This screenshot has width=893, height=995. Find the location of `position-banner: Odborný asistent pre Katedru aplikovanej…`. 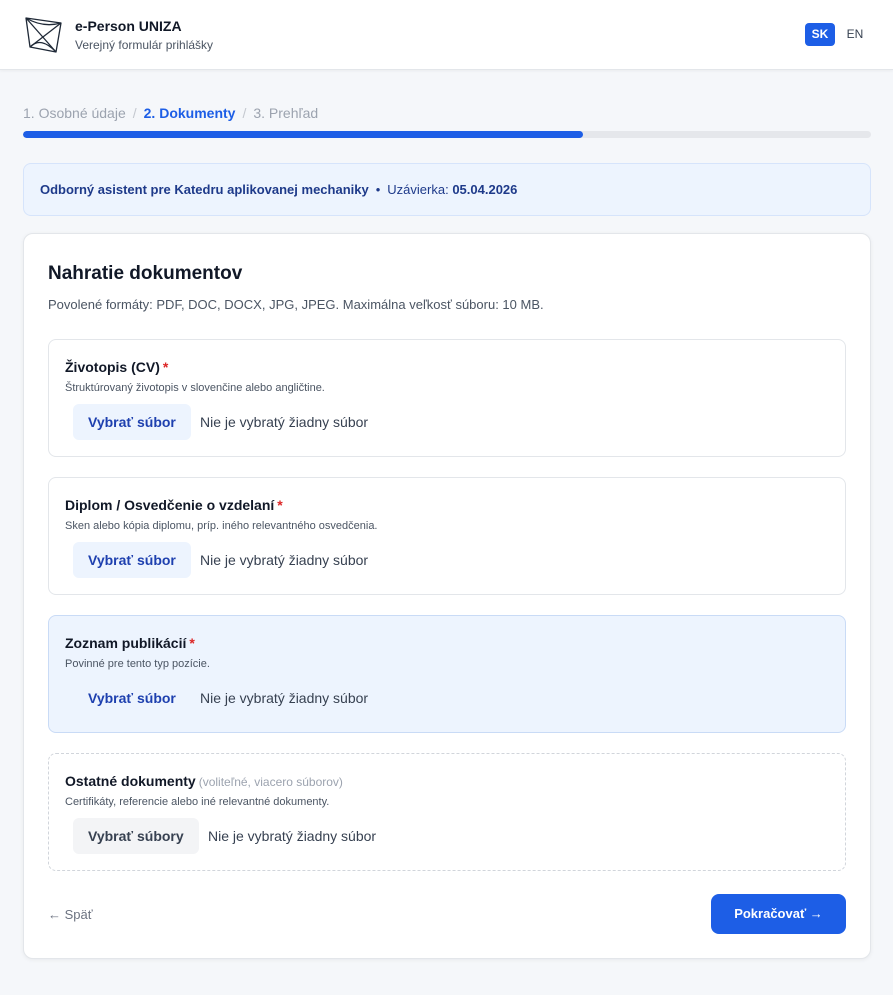

position-banner: Odborný asistent pre Katedru aplikovanej… is located at coordinates (447, 189).